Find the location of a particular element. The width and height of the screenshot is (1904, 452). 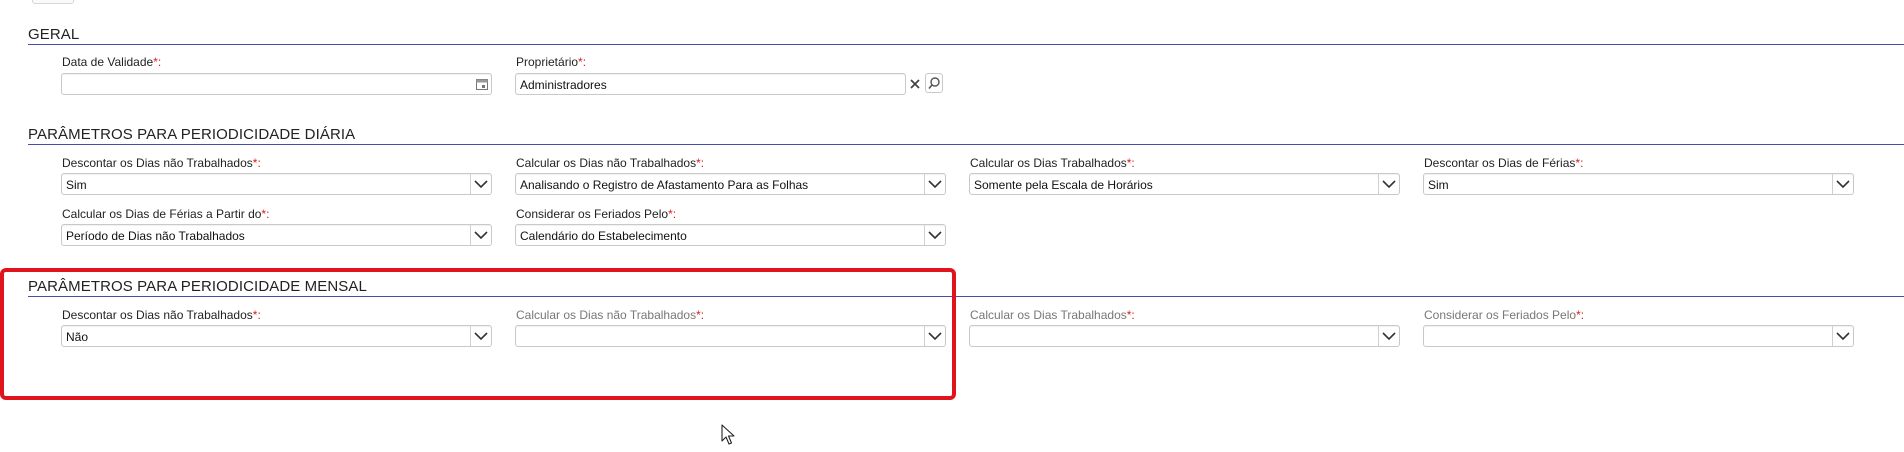

label-proprietario: Proprietário*: is located at coordinates (551, 62).